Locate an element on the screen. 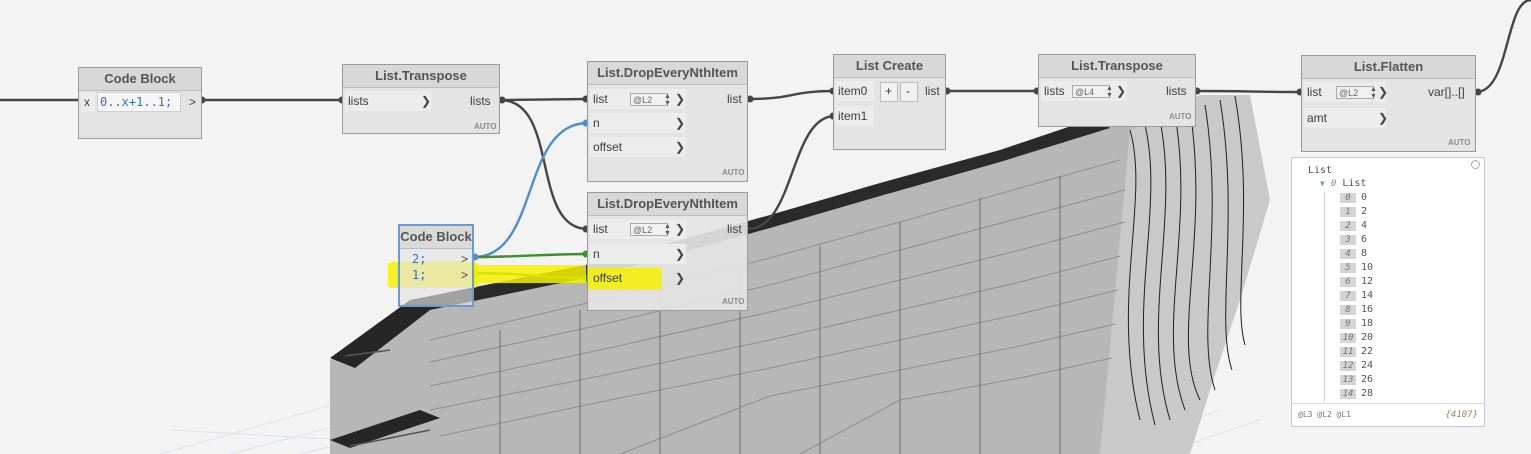 The height and width of the screenshot is (454, 1531). preview-item-value: 24 is located at coordinates (1367, 365).